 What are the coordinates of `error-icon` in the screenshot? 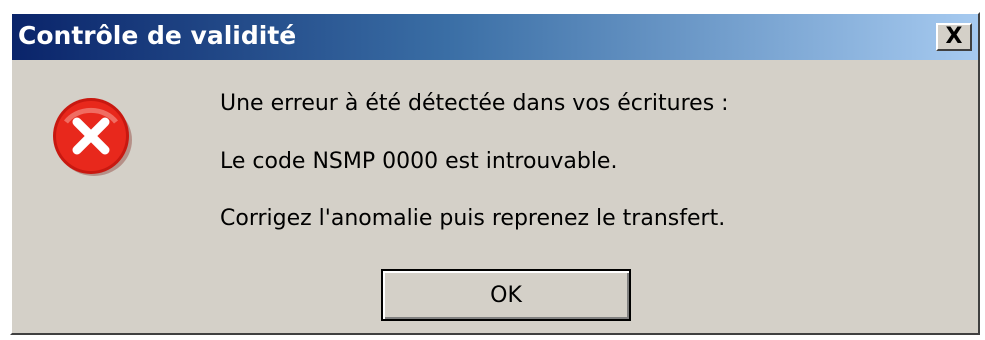 It's located at (92, 137).